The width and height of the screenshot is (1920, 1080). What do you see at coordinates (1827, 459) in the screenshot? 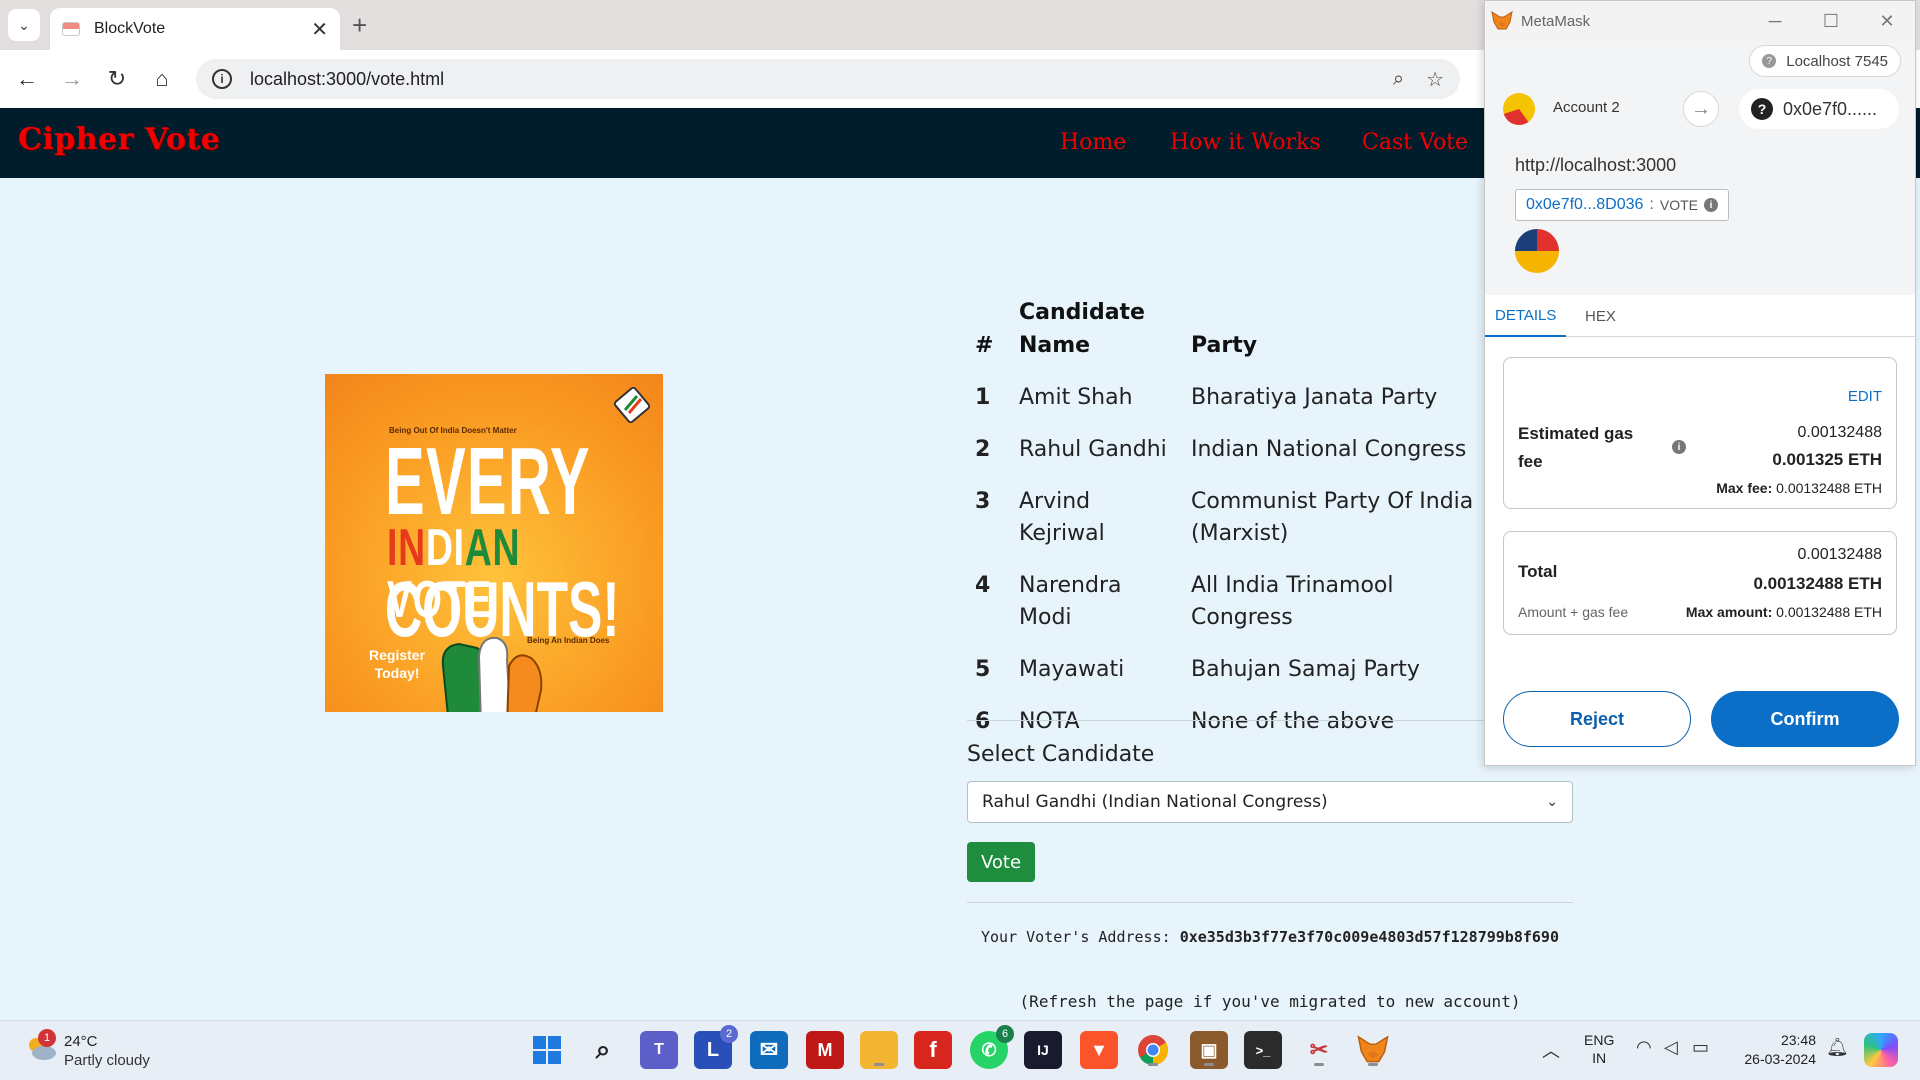
I see `gas-fee-eth: 0.001325 ETH` at bounding box center [1827, 459].